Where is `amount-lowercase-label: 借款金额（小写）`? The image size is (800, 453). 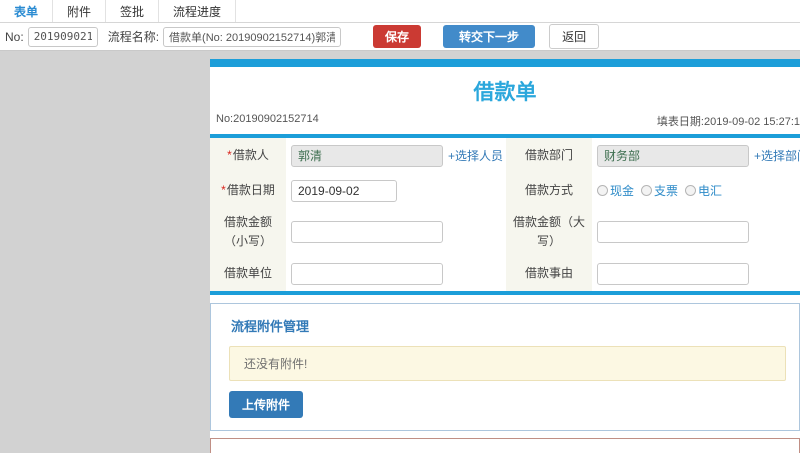 amount-lowercase-label: 借款金额（小写） is located at coordinates (248, 232).